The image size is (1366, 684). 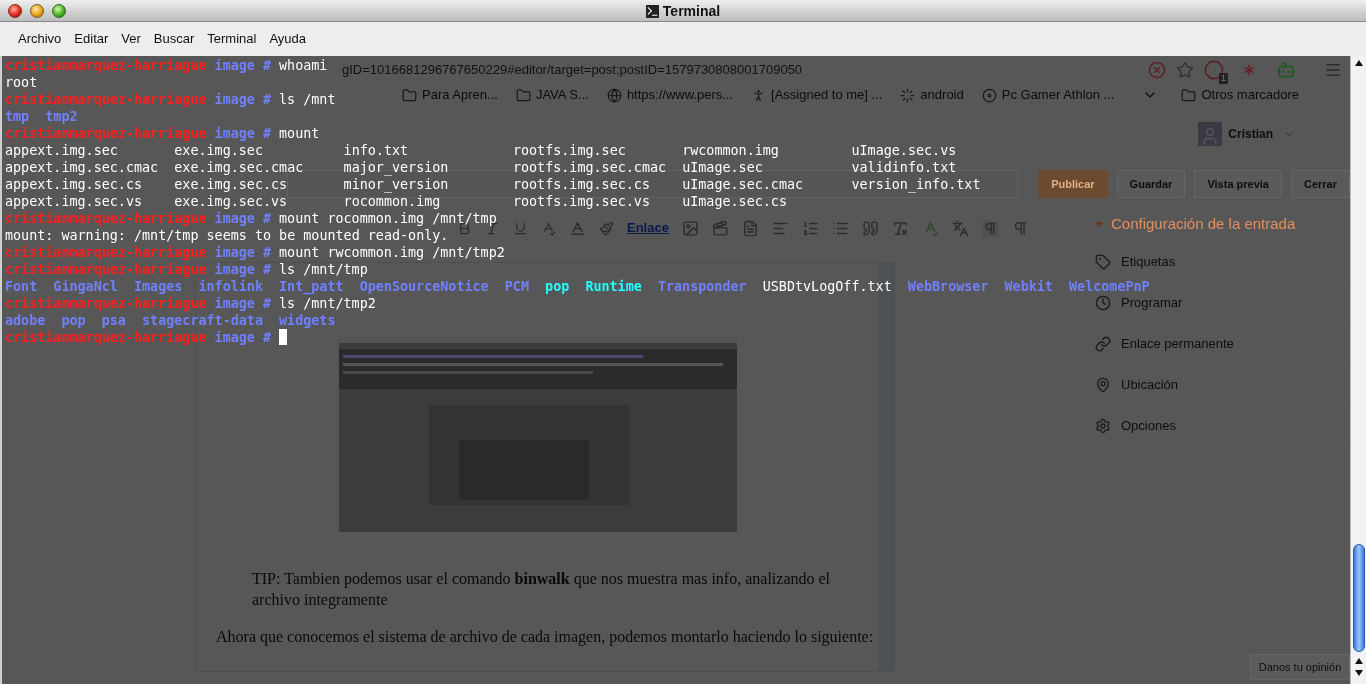 I want to click on disc-icon, so click(x=989, y=95).